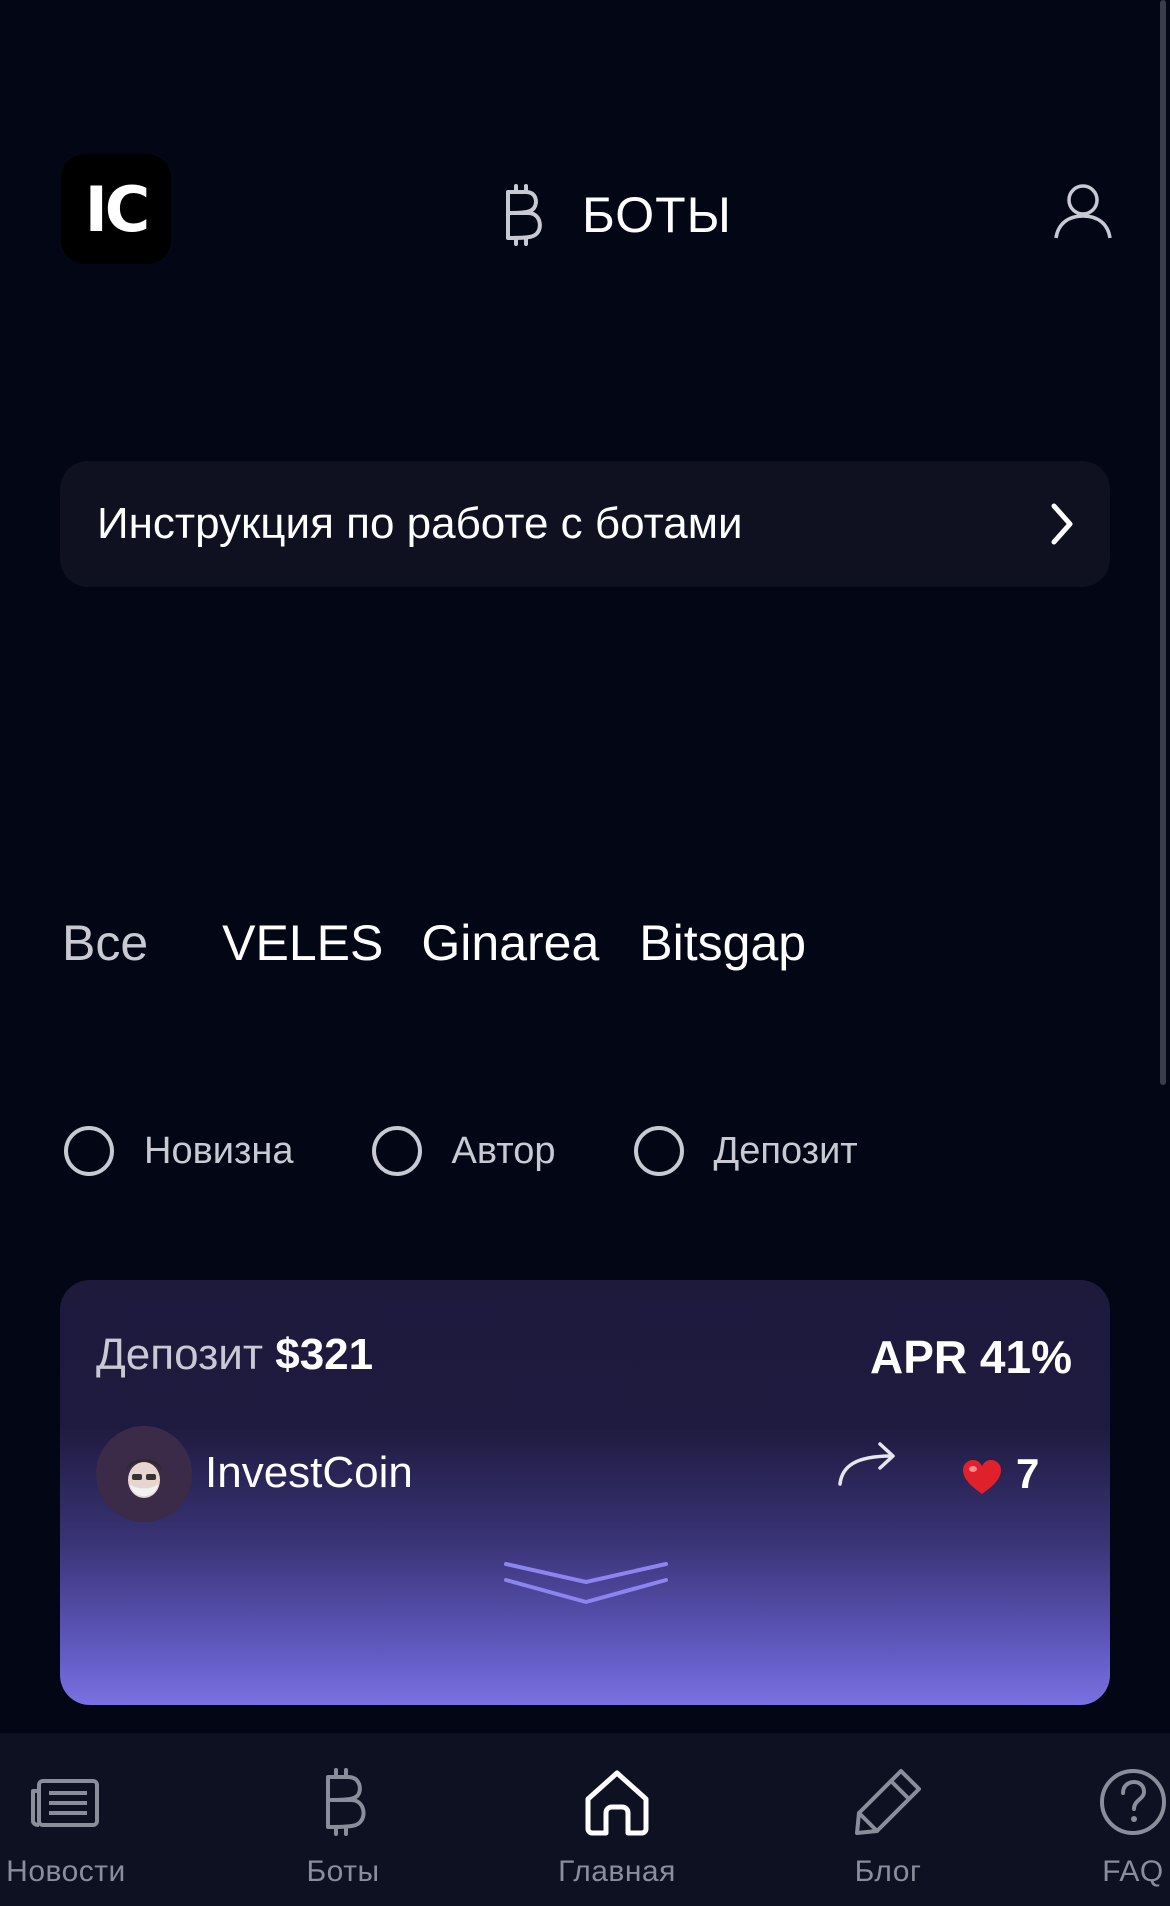 The height and width of the screenshot is (1906, 1170). Describe the element at coordinates (1133, 1802) in the screenshot. I see `question-icon` at that location.